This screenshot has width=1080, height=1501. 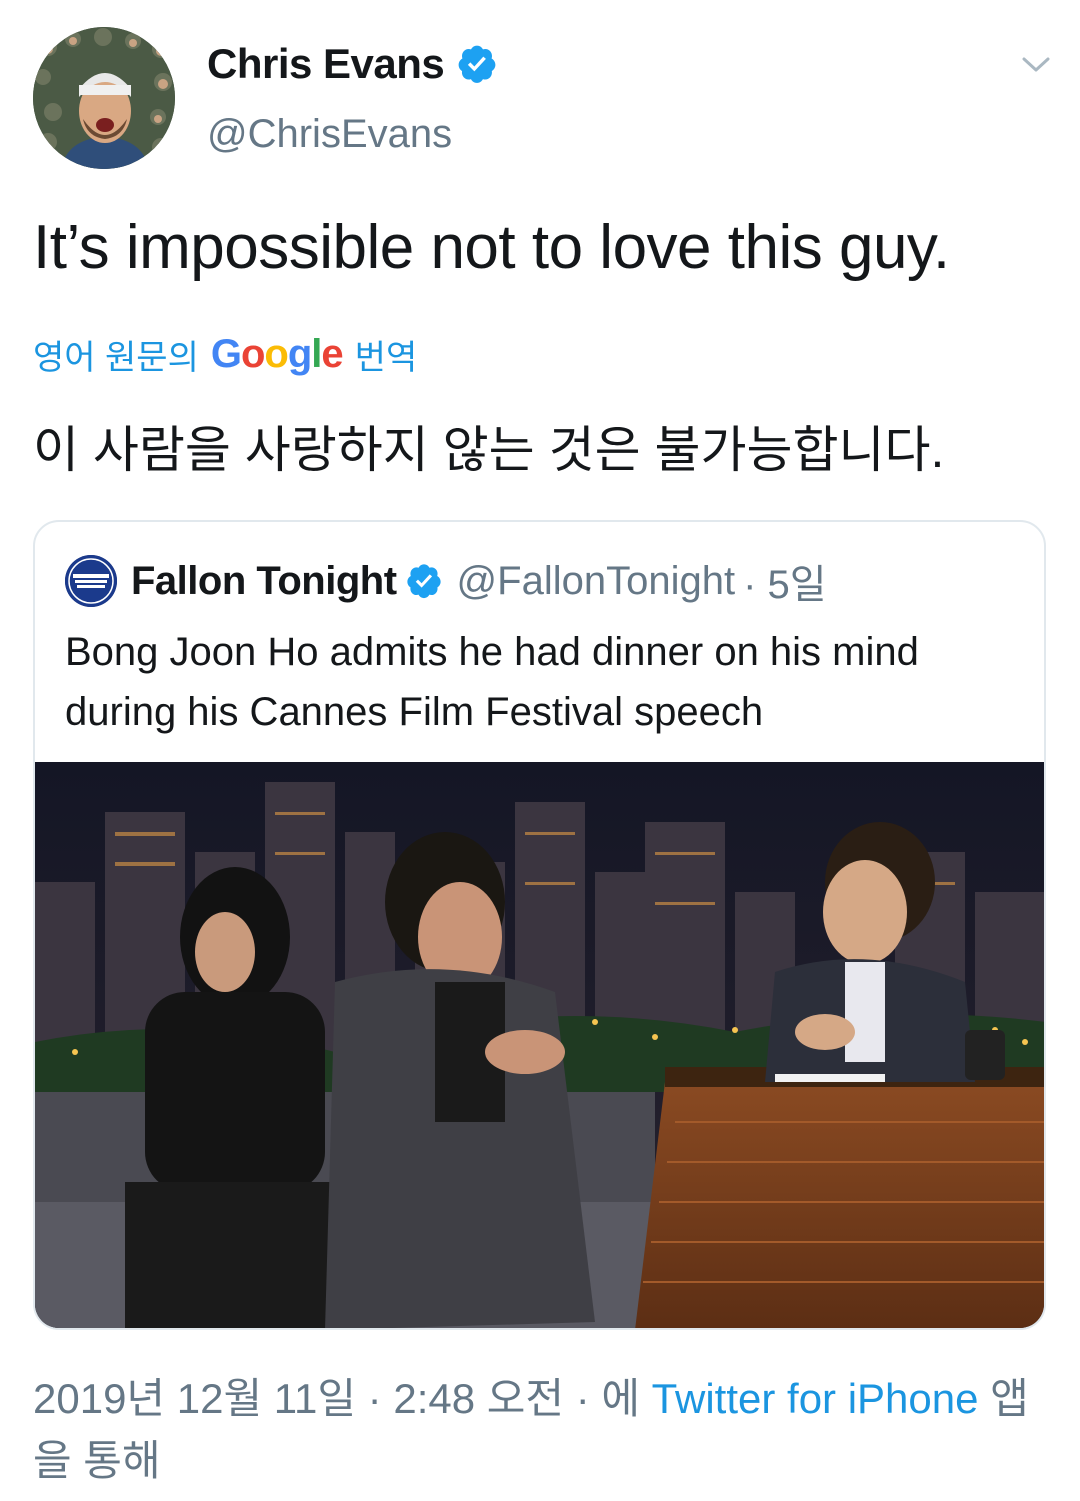 I want to click on quoted-avatar, so click(x=91, y=581).